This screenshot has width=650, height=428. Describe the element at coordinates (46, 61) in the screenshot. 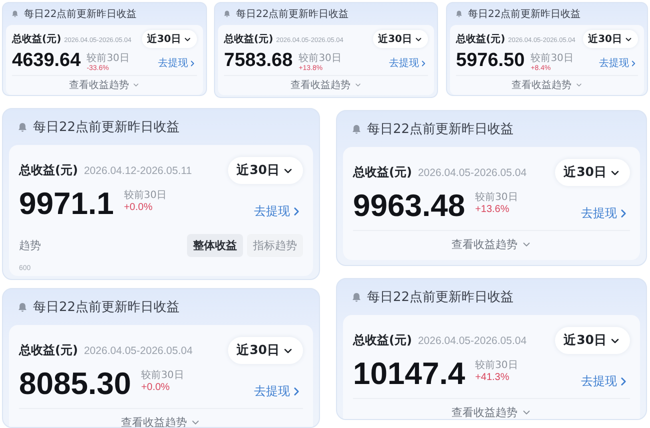

I see `earnings-amount: 4639.64` at that location.